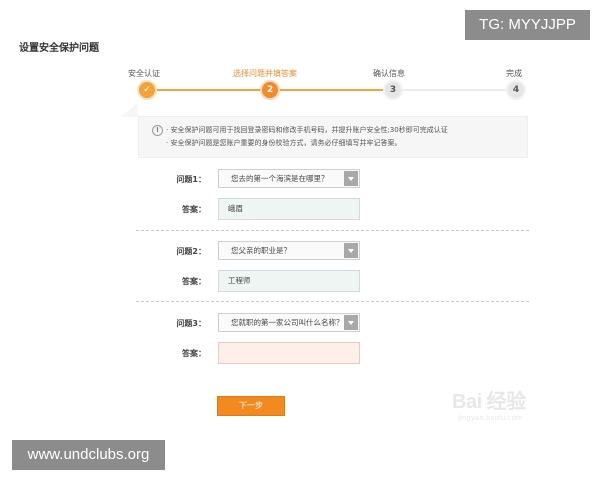 This screenshot has height=480, width=600. I want to click on notice-line-2: · 安全保护问题是您账户重要的身份校验方式，请务必仔细填写并牢记答案。, so click(284, 143).